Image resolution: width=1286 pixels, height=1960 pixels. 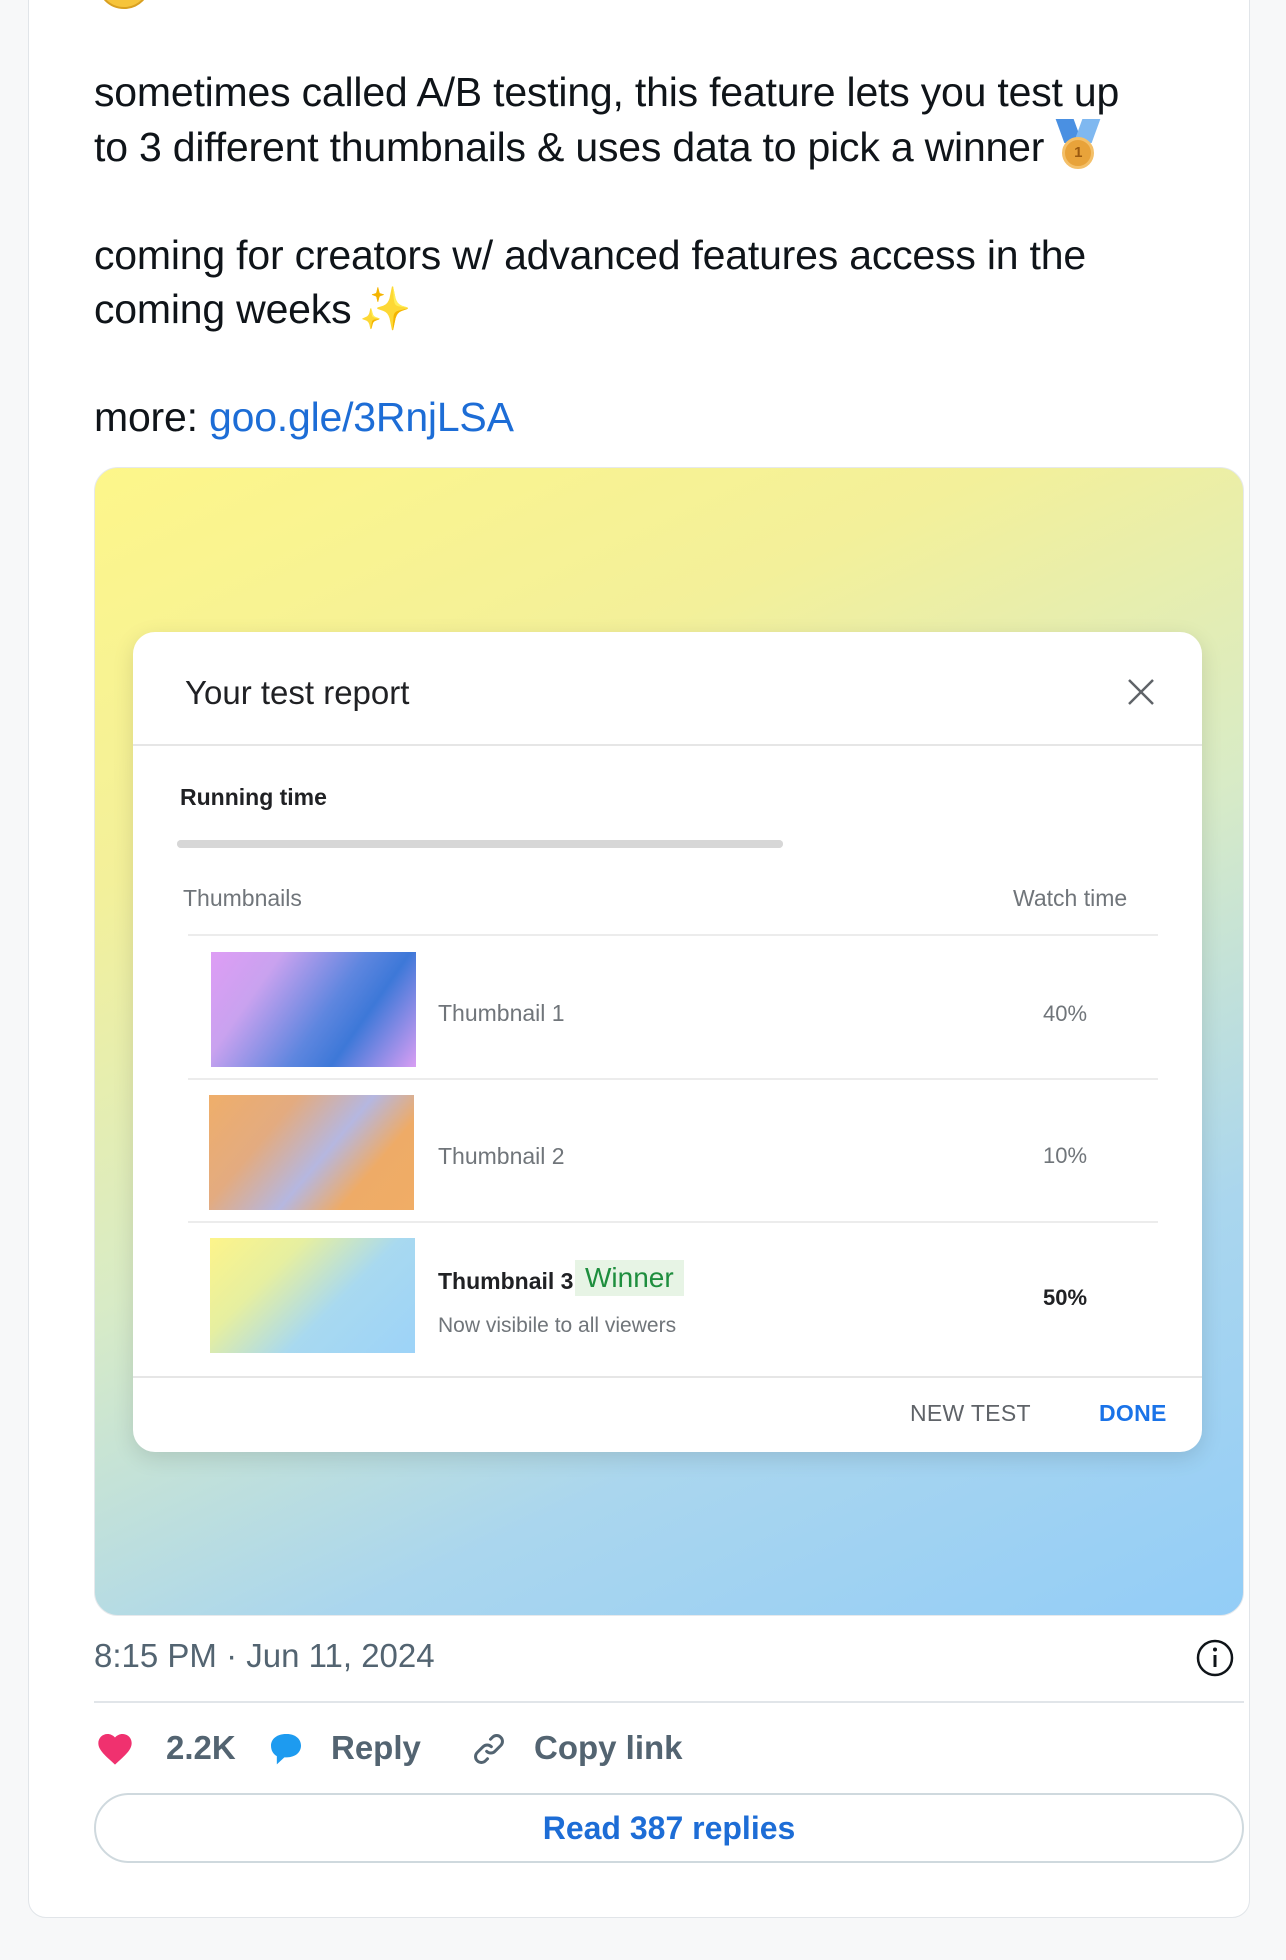 I want to click on done-button: DONE, so click(x=1133, y=1413).